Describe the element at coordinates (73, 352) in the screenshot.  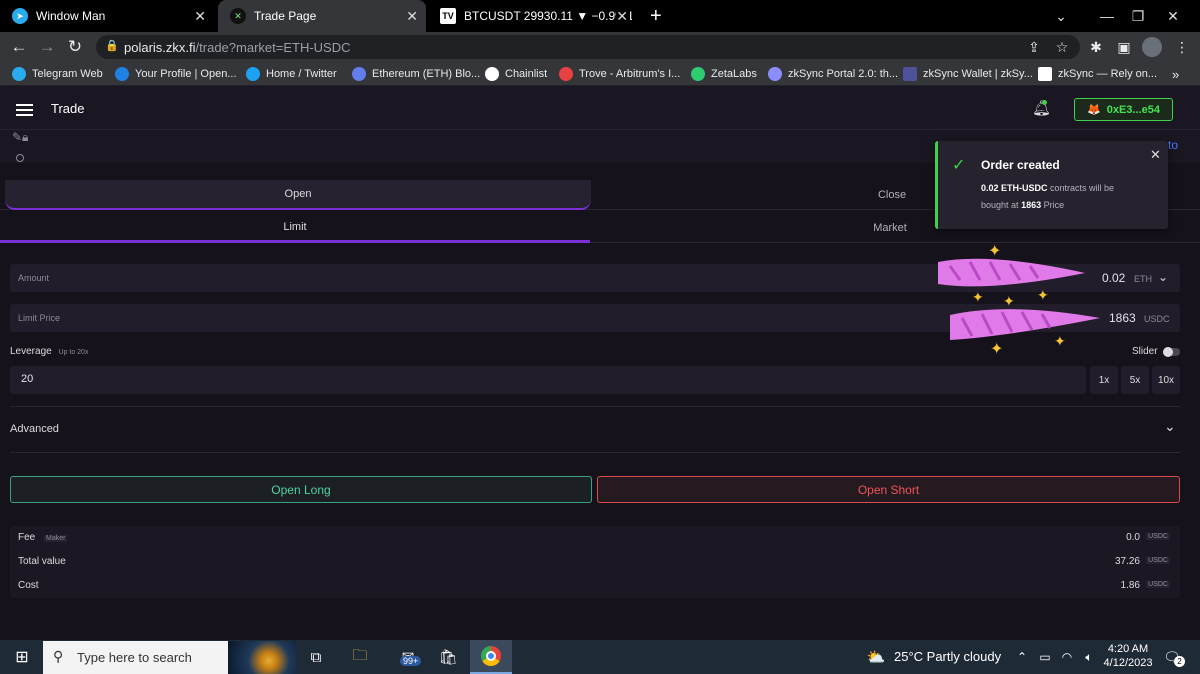
I see `leverage-hint: Up to 20x` at that location.